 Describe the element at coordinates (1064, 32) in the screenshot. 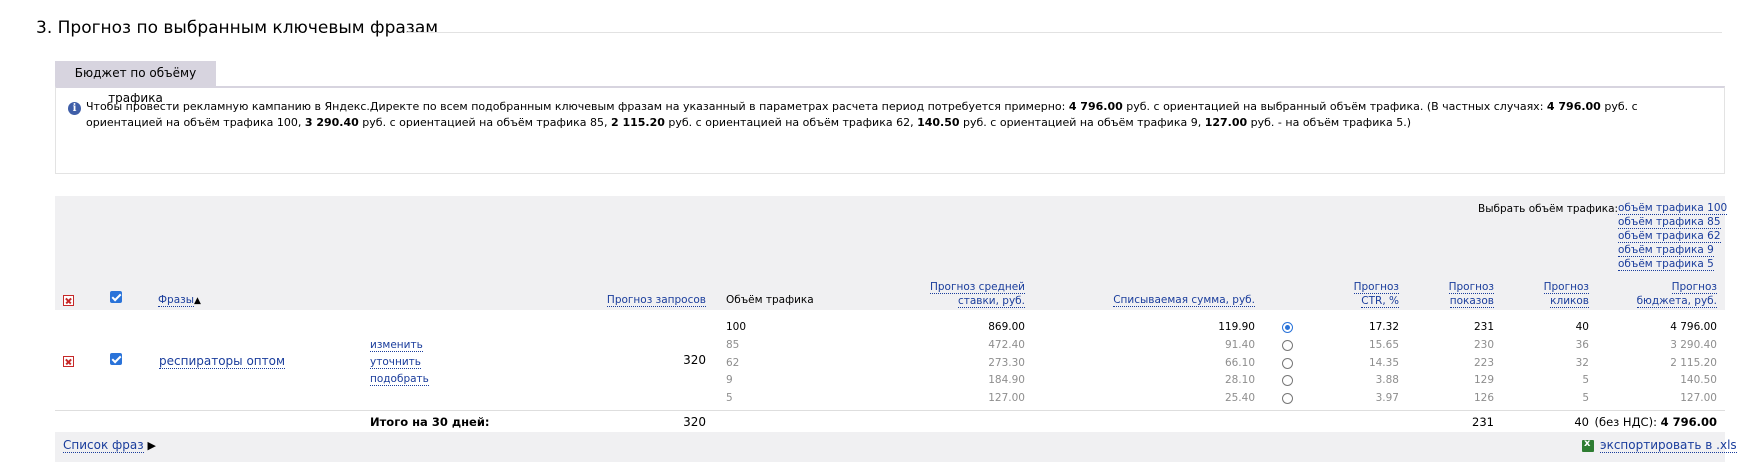

I see `section-divider` at that location.